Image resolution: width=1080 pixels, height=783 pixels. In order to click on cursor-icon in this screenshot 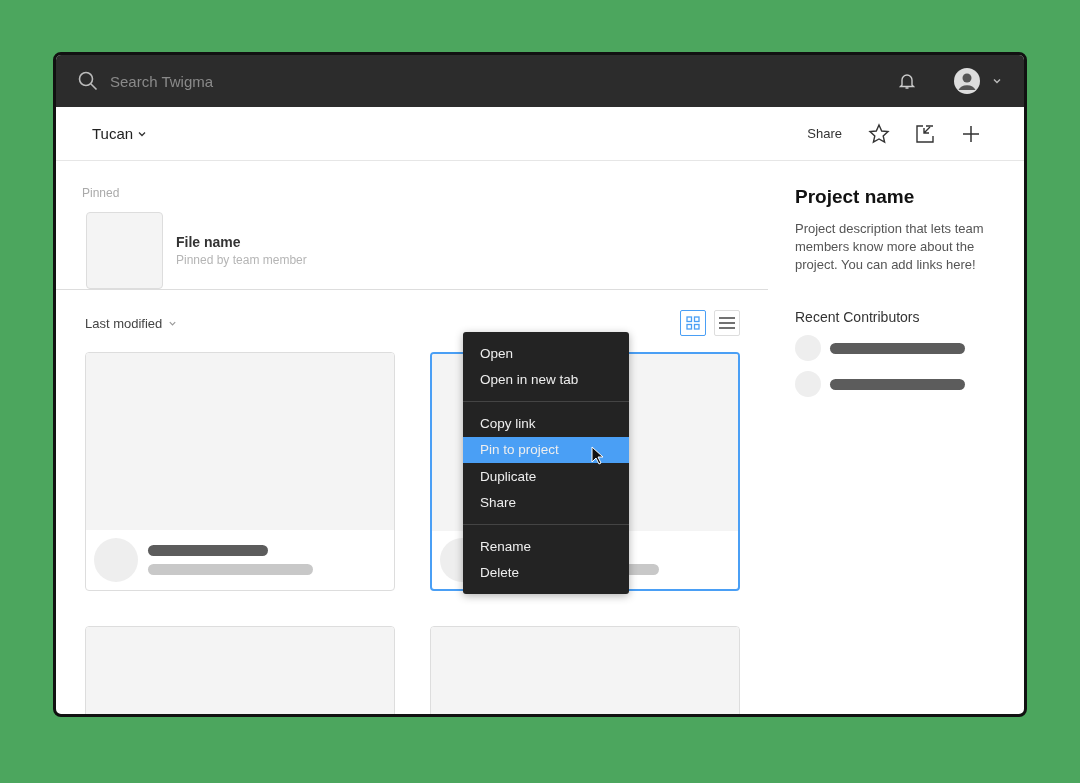, I will do `click(598, 456)`.